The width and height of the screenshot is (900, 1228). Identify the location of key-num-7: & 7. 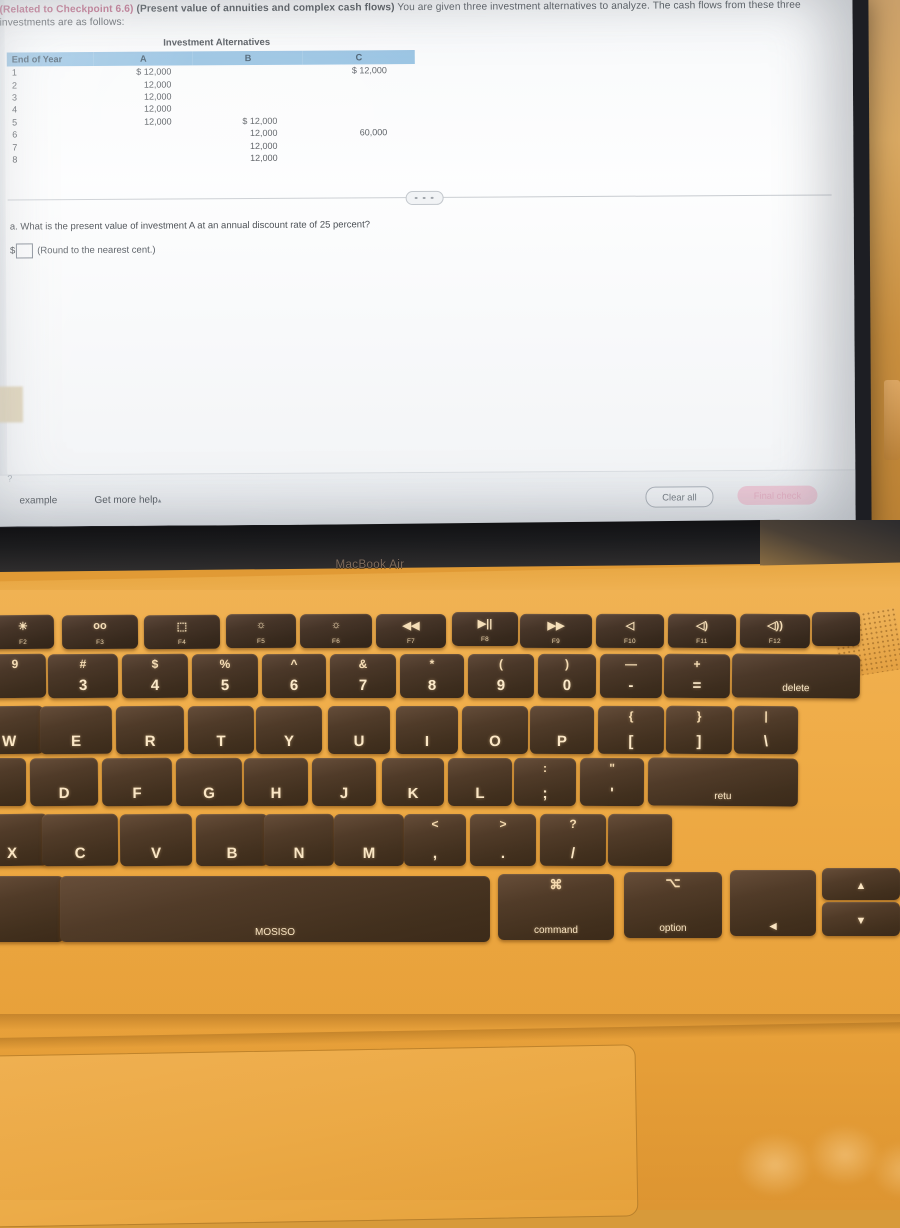
(363, 676).